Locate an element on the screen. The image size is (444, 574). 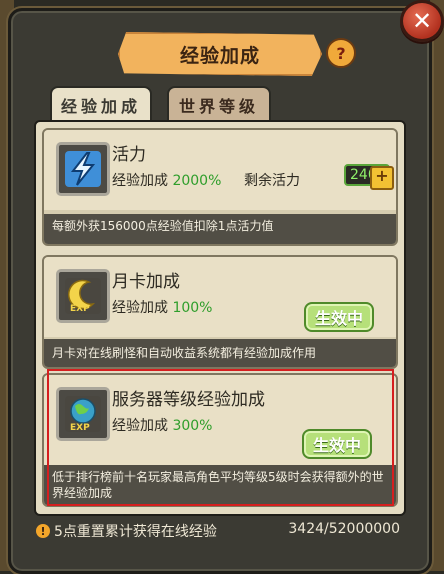
card-description: 低于排行榜前十名玩家最高角色平均等级5级时会获得额外的世界经验加成 is located at coordinates (220, 485).